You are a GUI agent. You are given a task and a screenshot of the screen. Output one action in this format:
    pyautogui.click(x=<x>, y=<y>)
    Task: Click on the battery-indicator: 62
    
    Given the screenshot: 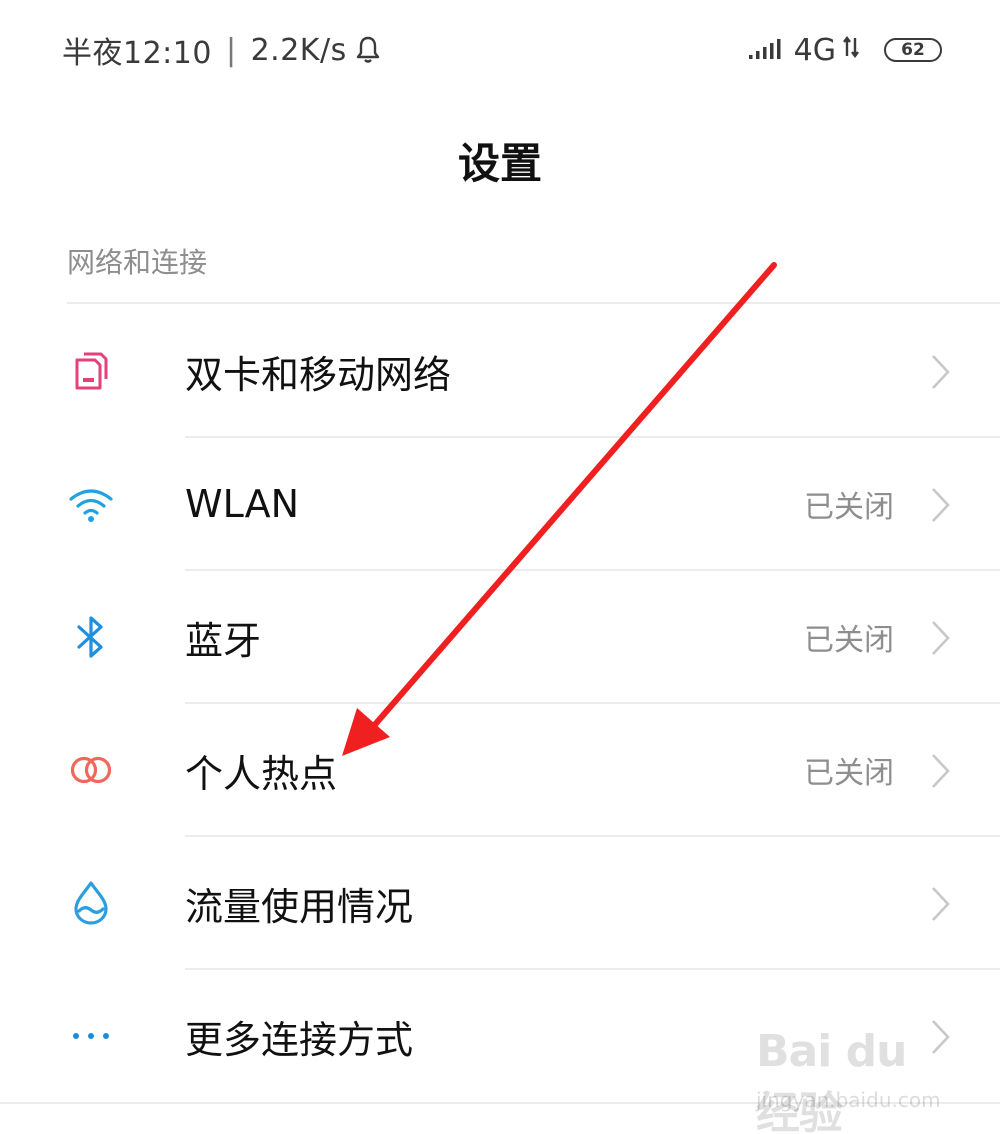 What is the action you would take?
    pyautogui.click(x=913, y=50)
    